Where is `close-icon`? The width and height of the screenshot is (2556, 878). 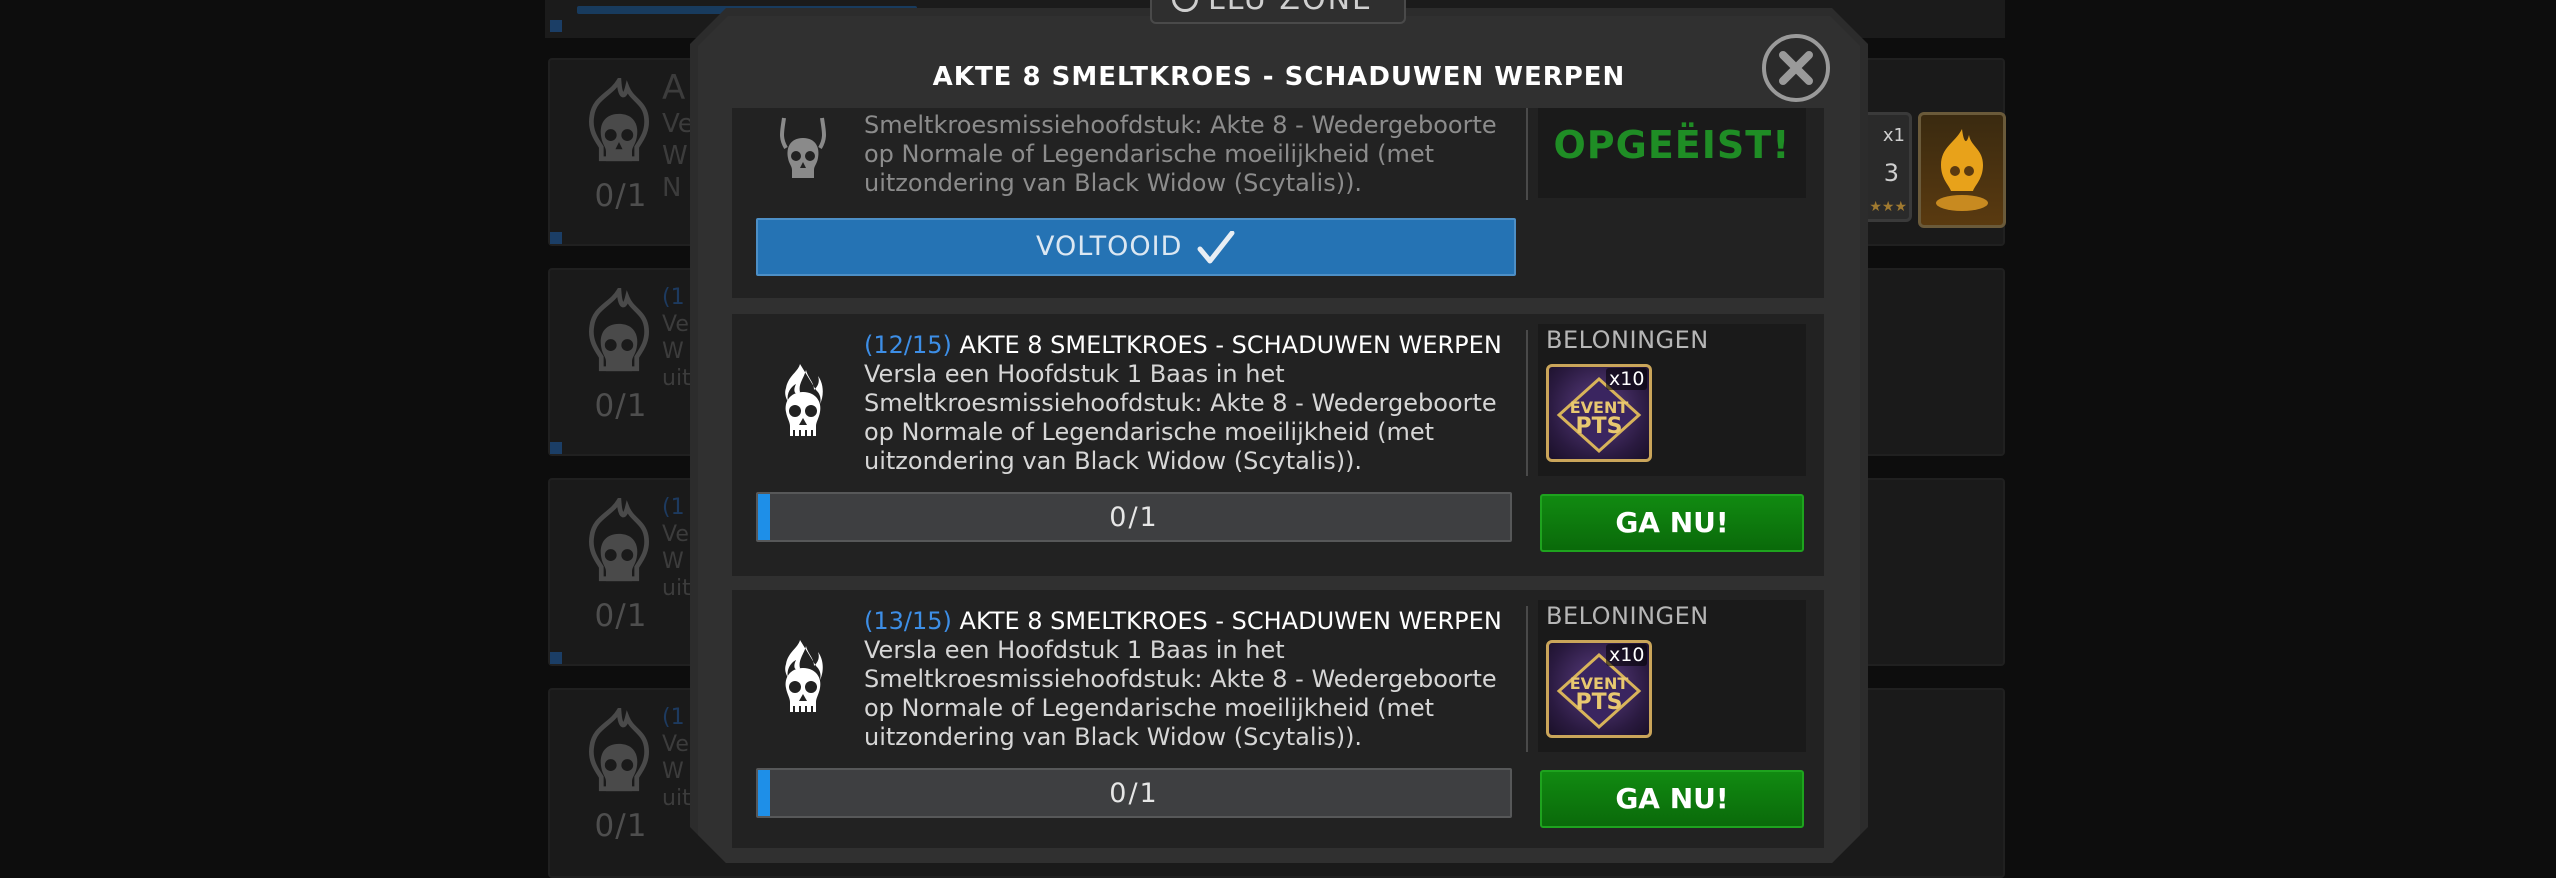
close-icon is located at coordinates (1796, 68).